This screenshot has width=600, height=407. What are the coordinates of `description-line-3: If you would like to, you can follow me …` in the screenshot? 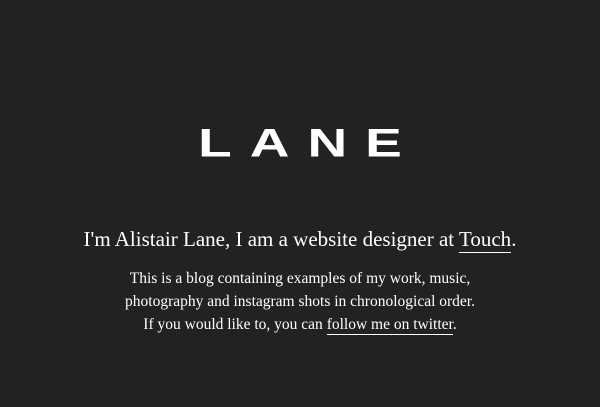 It's located at (300, 324).